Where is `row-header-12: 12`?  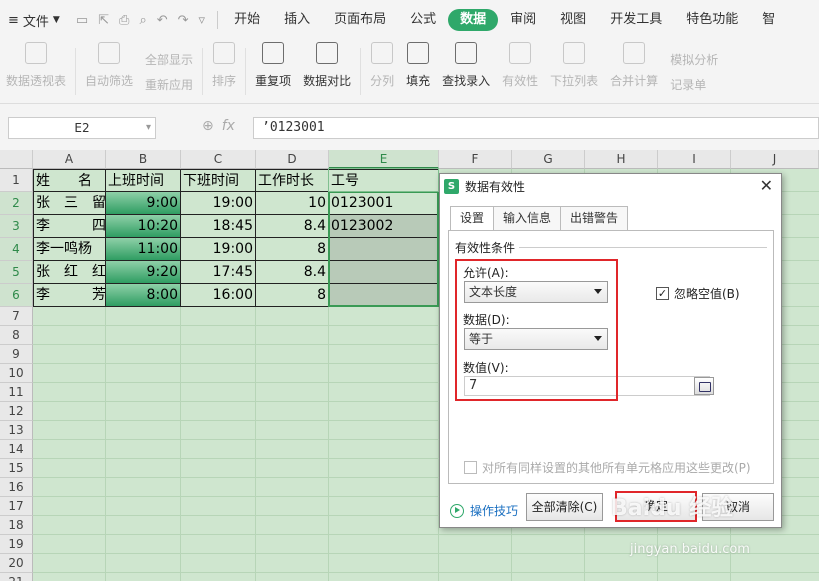 row-header-12: 12 is located at coordinates (16, 411).